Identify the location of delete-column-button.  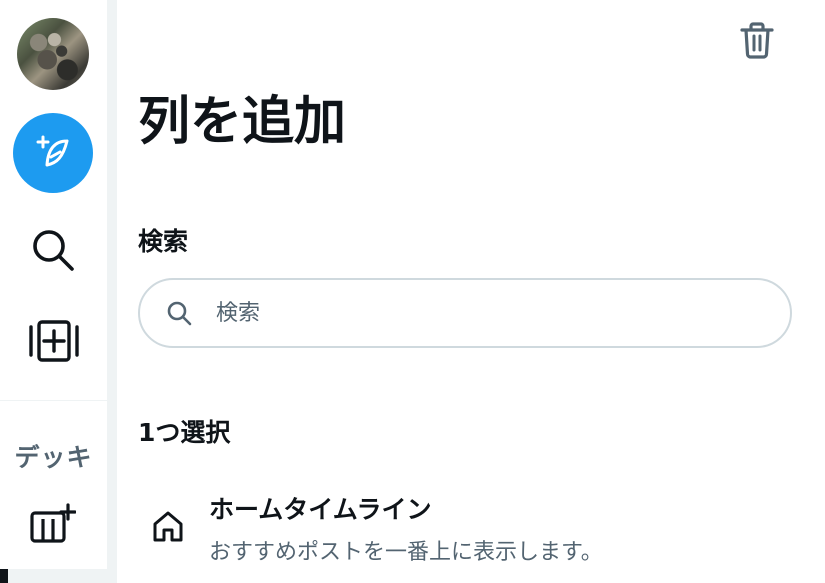
(757, 40).